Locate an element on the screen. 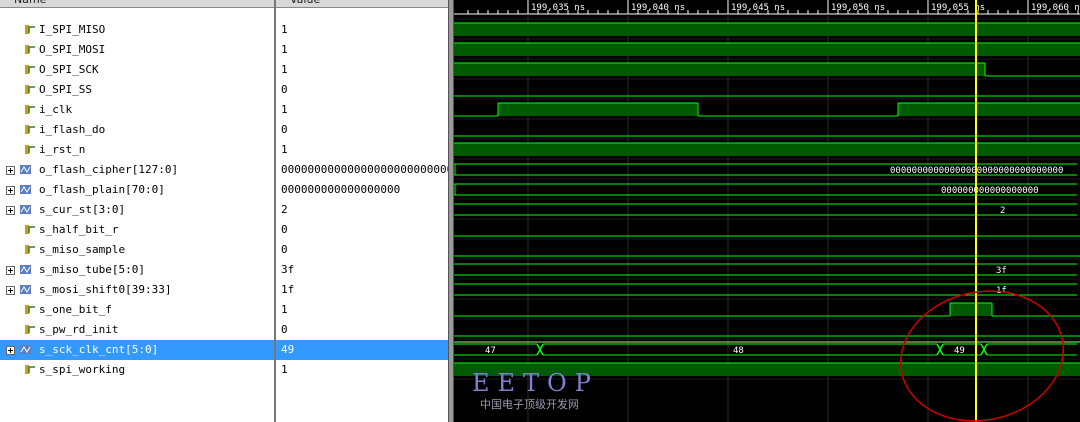 Image resolution: width=1080 pixels, height=422 pixels. signal-name: s_pw_rd_init is located at coordinates (79, 329).